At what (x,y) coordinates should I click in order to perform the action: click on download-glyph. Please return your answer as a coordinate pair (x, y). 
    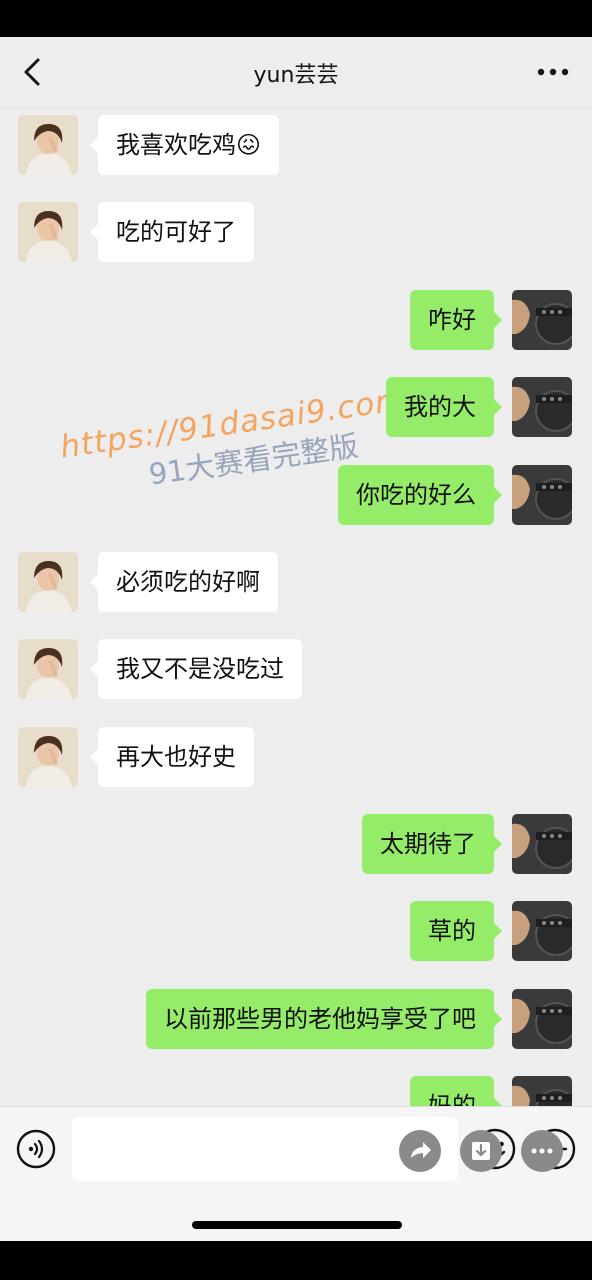
    Looking at the image, I should click on (481, 1151).